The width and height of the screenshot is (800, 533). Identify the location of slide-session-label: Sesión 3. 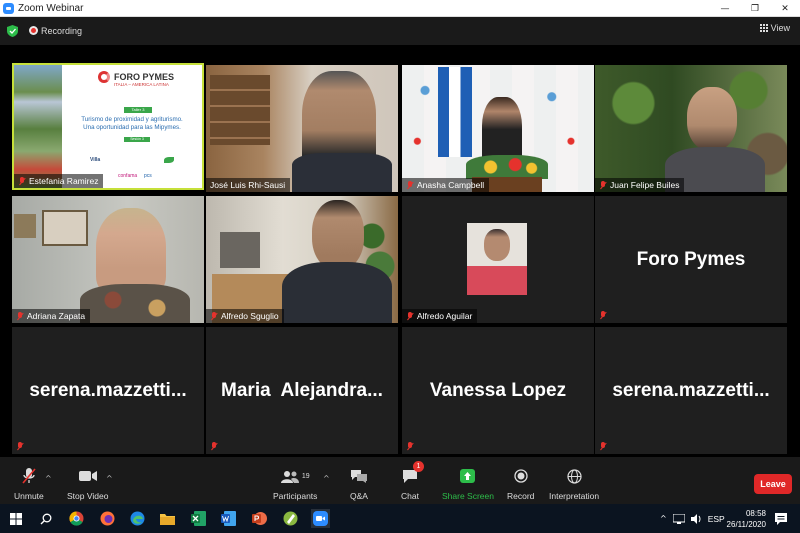
(137, 139).